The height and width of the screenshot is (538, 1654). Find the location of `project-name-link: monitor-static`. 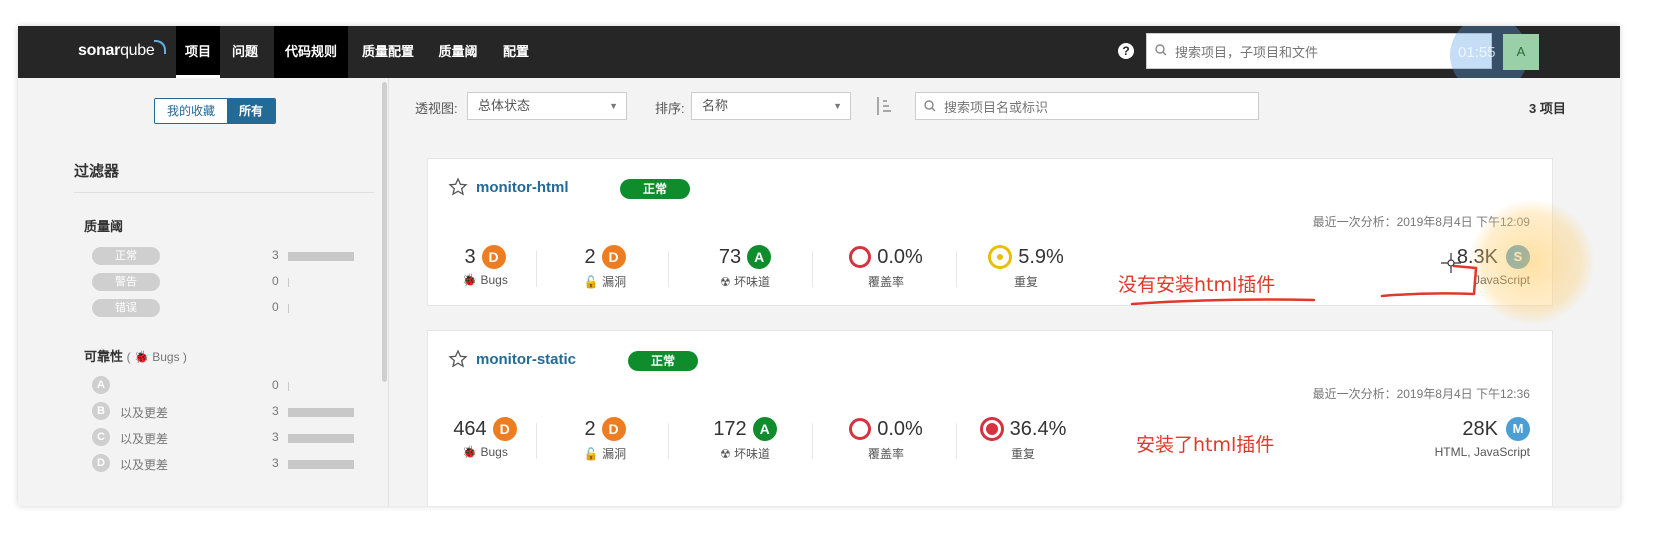

project-name-link: monitor-static is located at coordinates (526, 359).